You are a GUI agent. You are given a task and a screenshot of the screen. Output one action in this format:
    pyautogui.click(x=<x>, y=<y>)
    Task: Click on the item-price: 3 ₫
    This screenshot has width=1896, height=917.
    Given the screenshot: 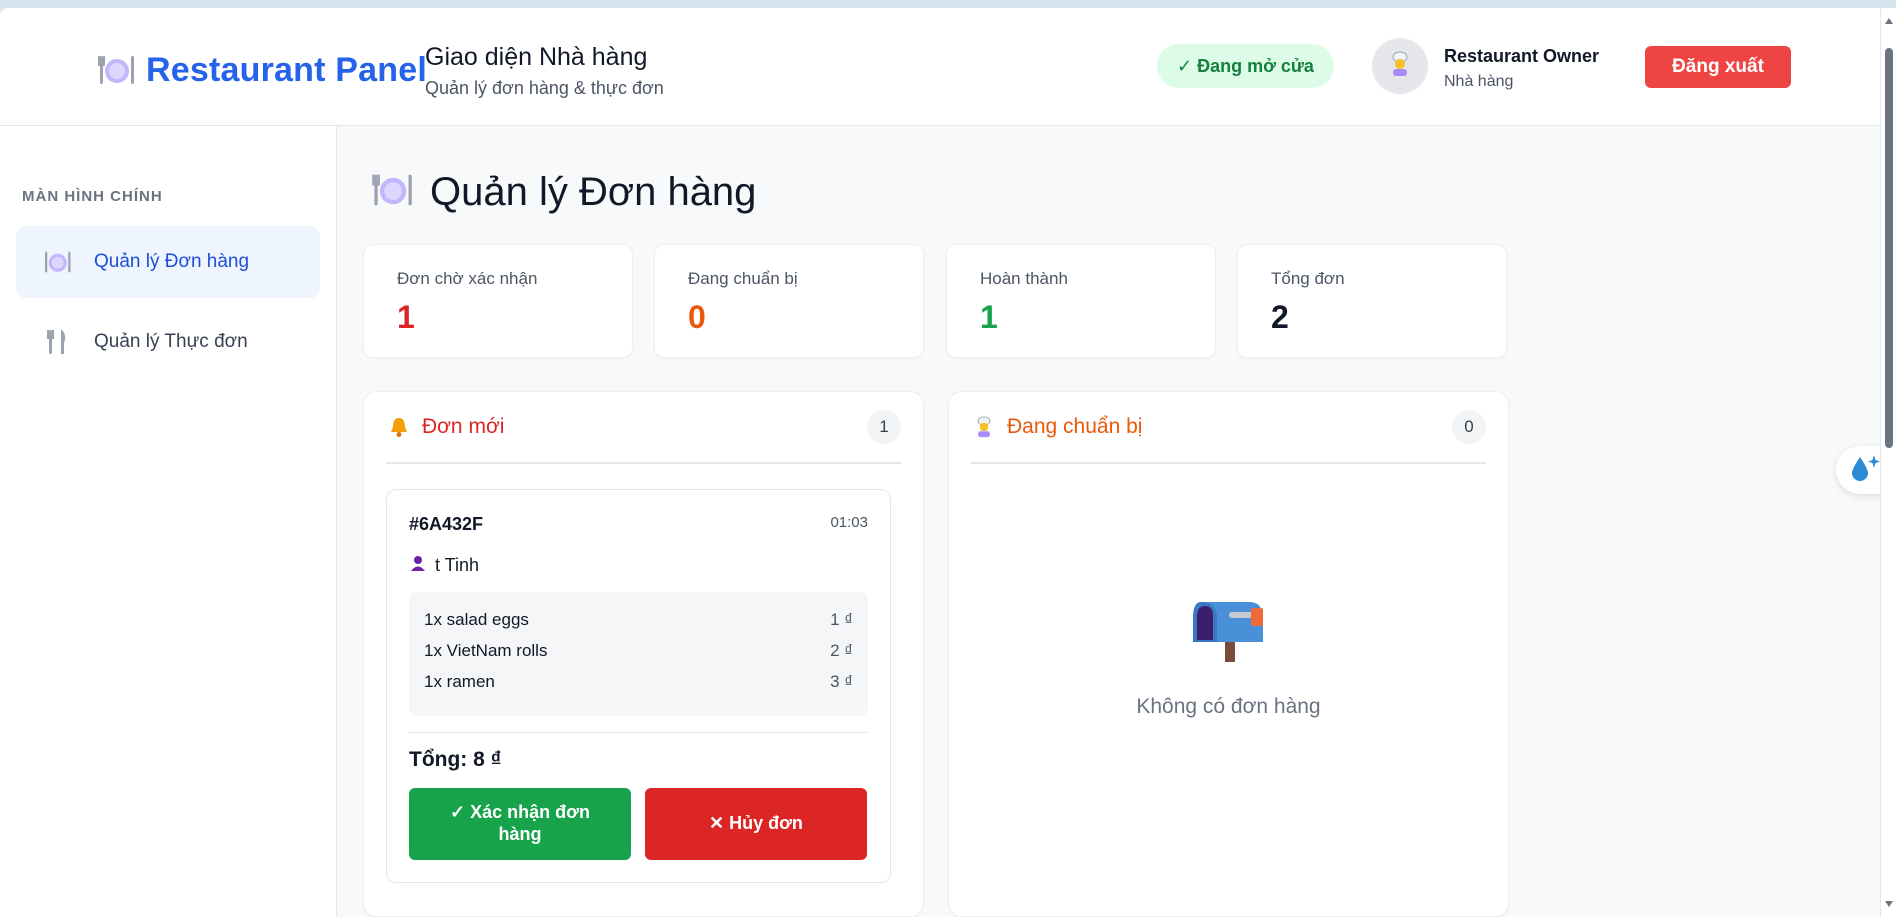 What is the action you would take?
    pyautogui.click(x=841, y=681)
    